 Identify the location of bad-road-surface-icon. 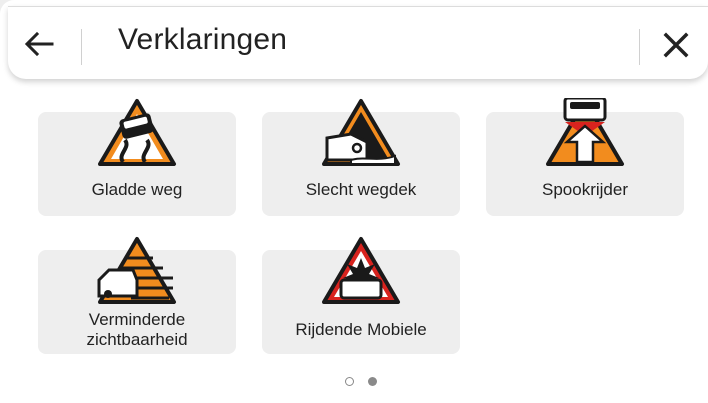
(361, 132).